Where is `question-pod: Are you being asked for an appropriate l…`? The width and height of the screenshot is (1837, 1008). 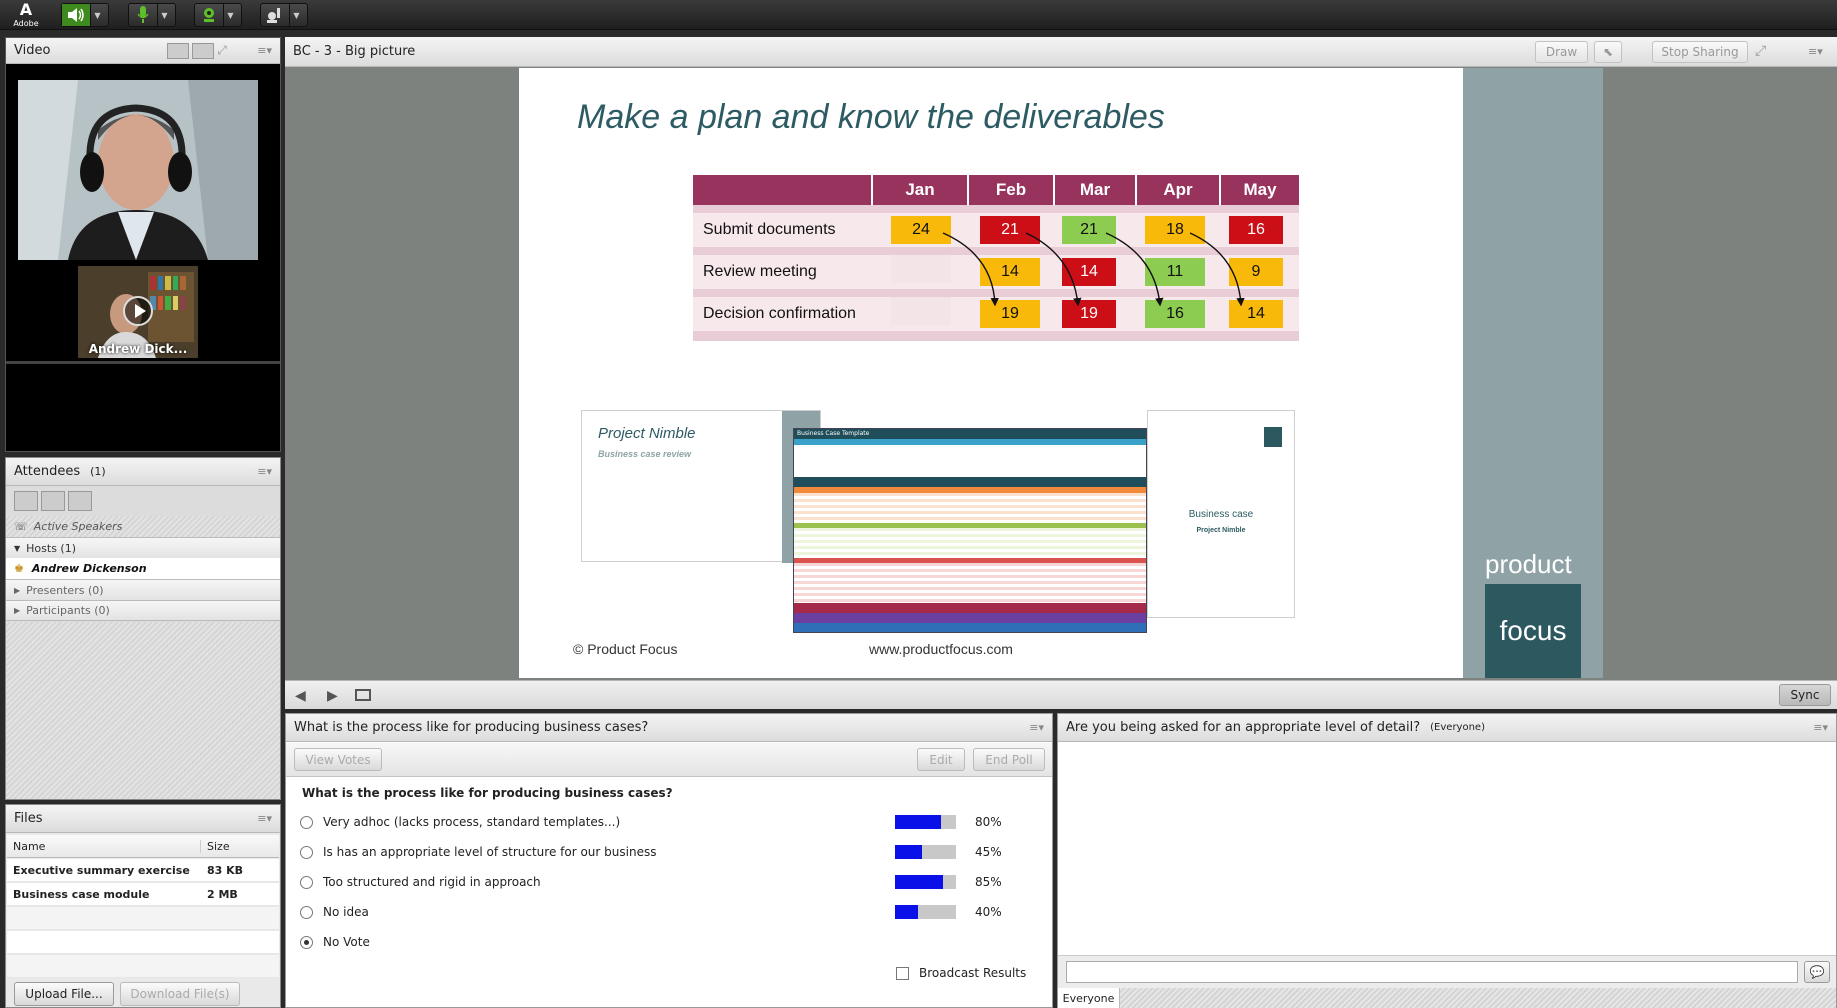 question-pod: Are you being asked for an appropriate l… is located at coordinates (1447, 860).